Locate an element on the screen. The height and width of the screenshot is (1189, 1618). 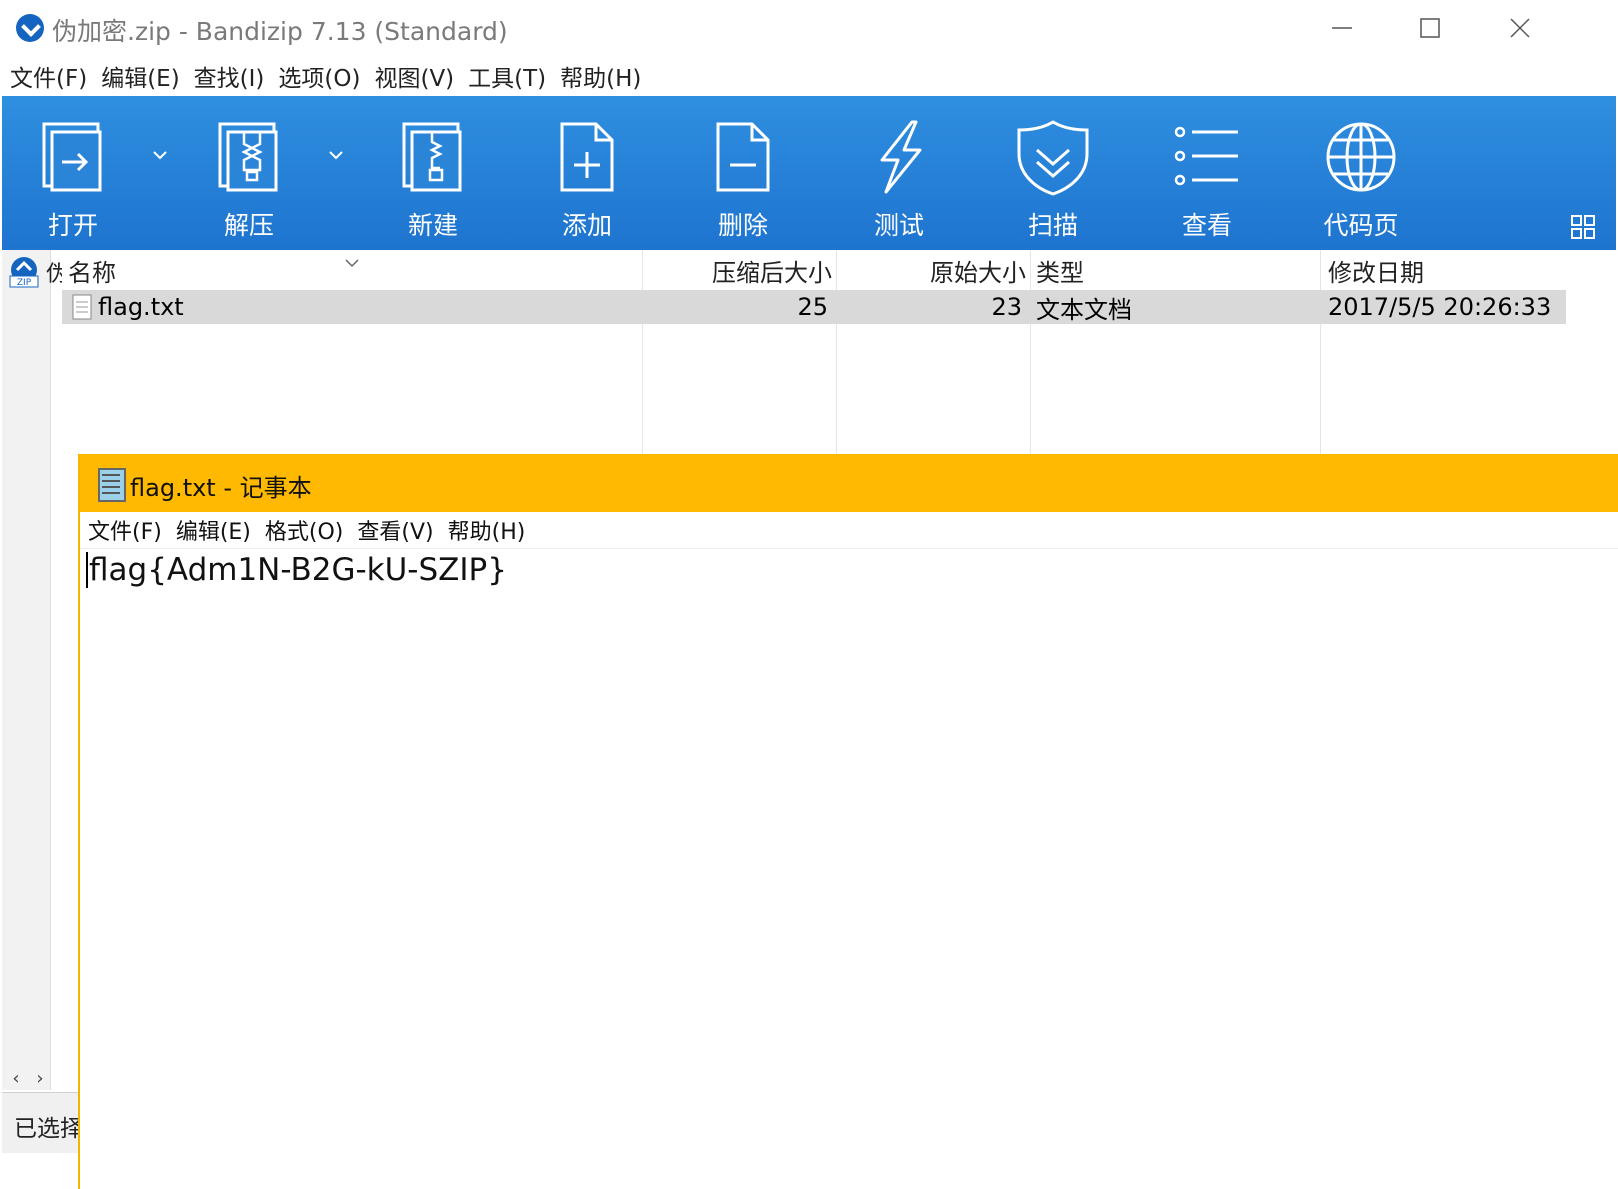
add-button: 添加 is located at coordinates (587, 180).